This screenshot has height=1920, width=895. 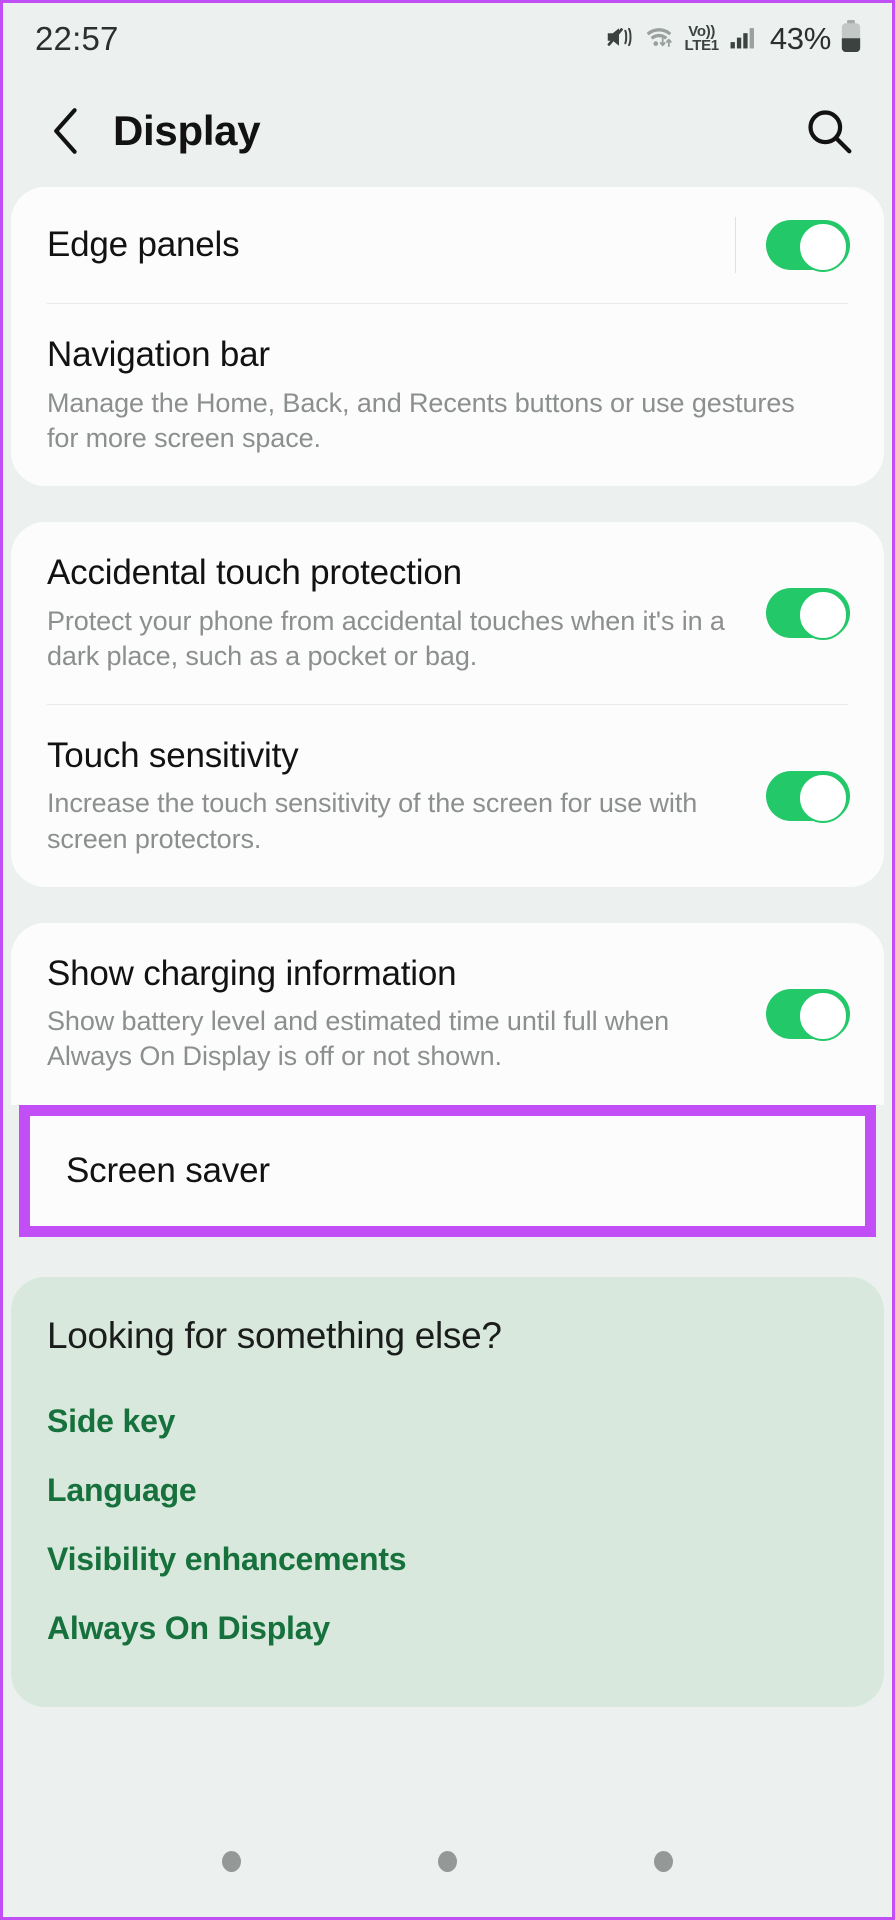 I want to click on battery-percent-label: 43%, so click(x=800, y=38).